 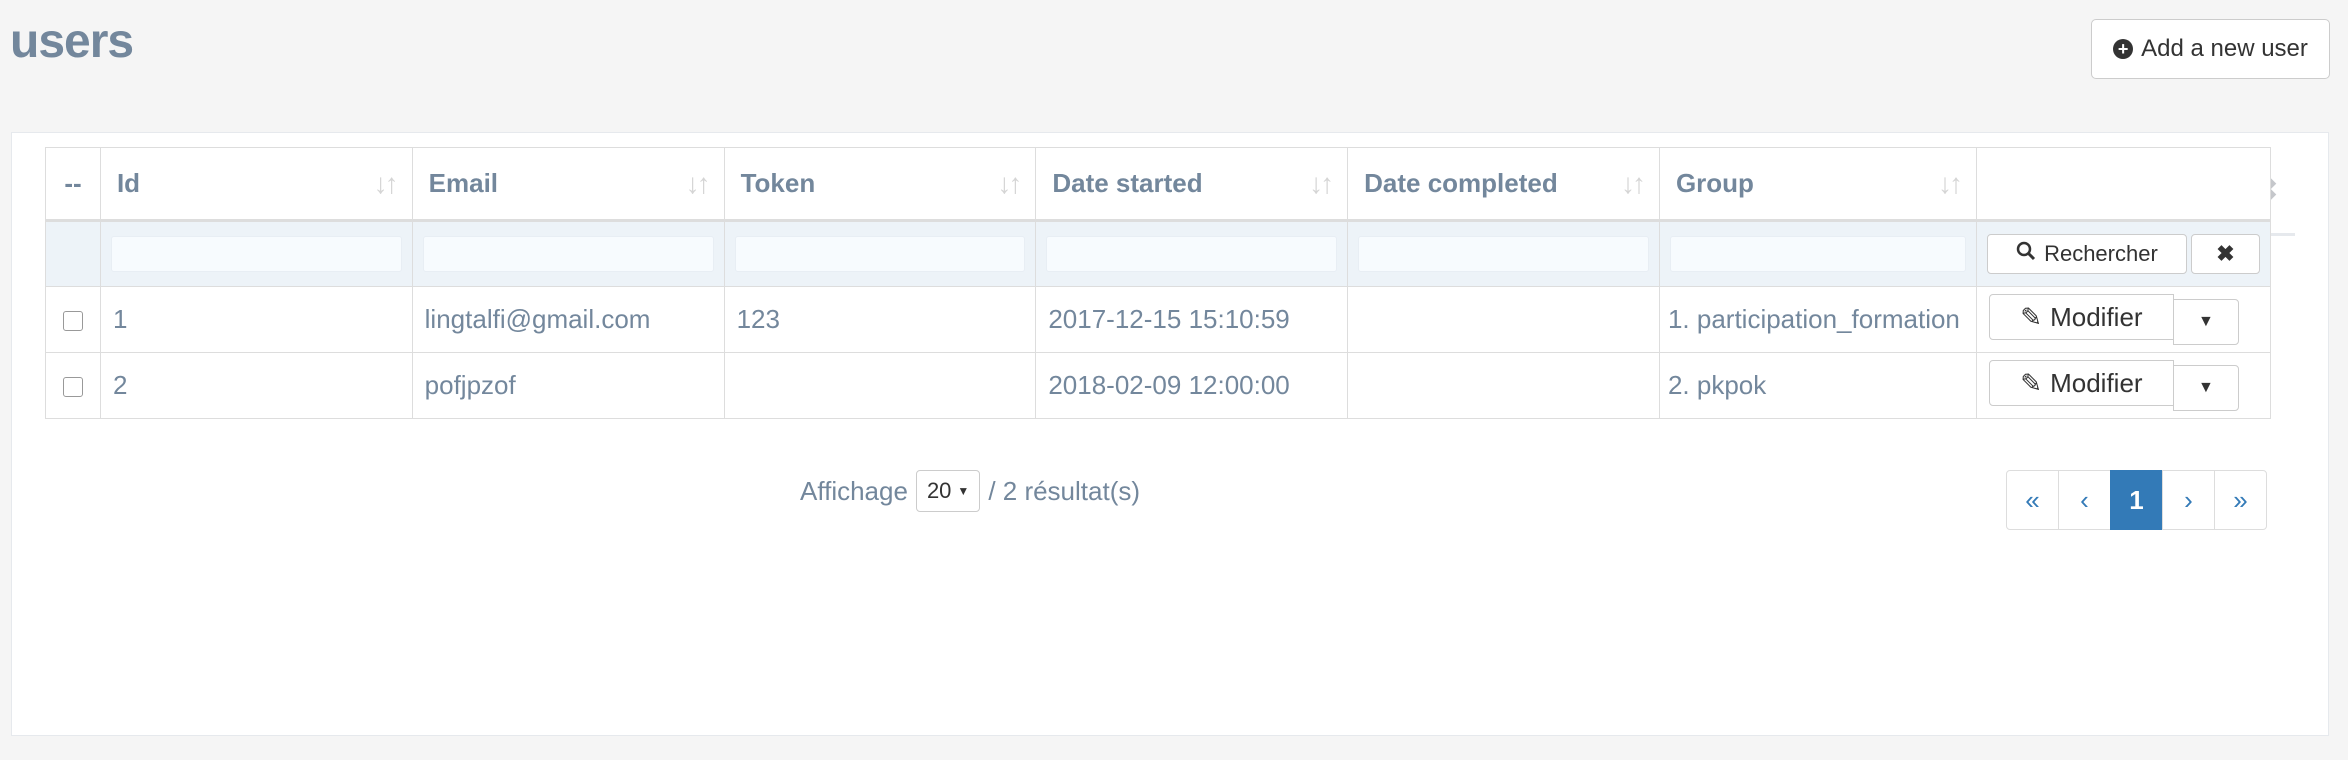 What do you see at coordinates (1192, 385) in the screenshot?
I see `cell-date-started: 2018-02-09 12:00:00` at bounding box center [1192, 385].